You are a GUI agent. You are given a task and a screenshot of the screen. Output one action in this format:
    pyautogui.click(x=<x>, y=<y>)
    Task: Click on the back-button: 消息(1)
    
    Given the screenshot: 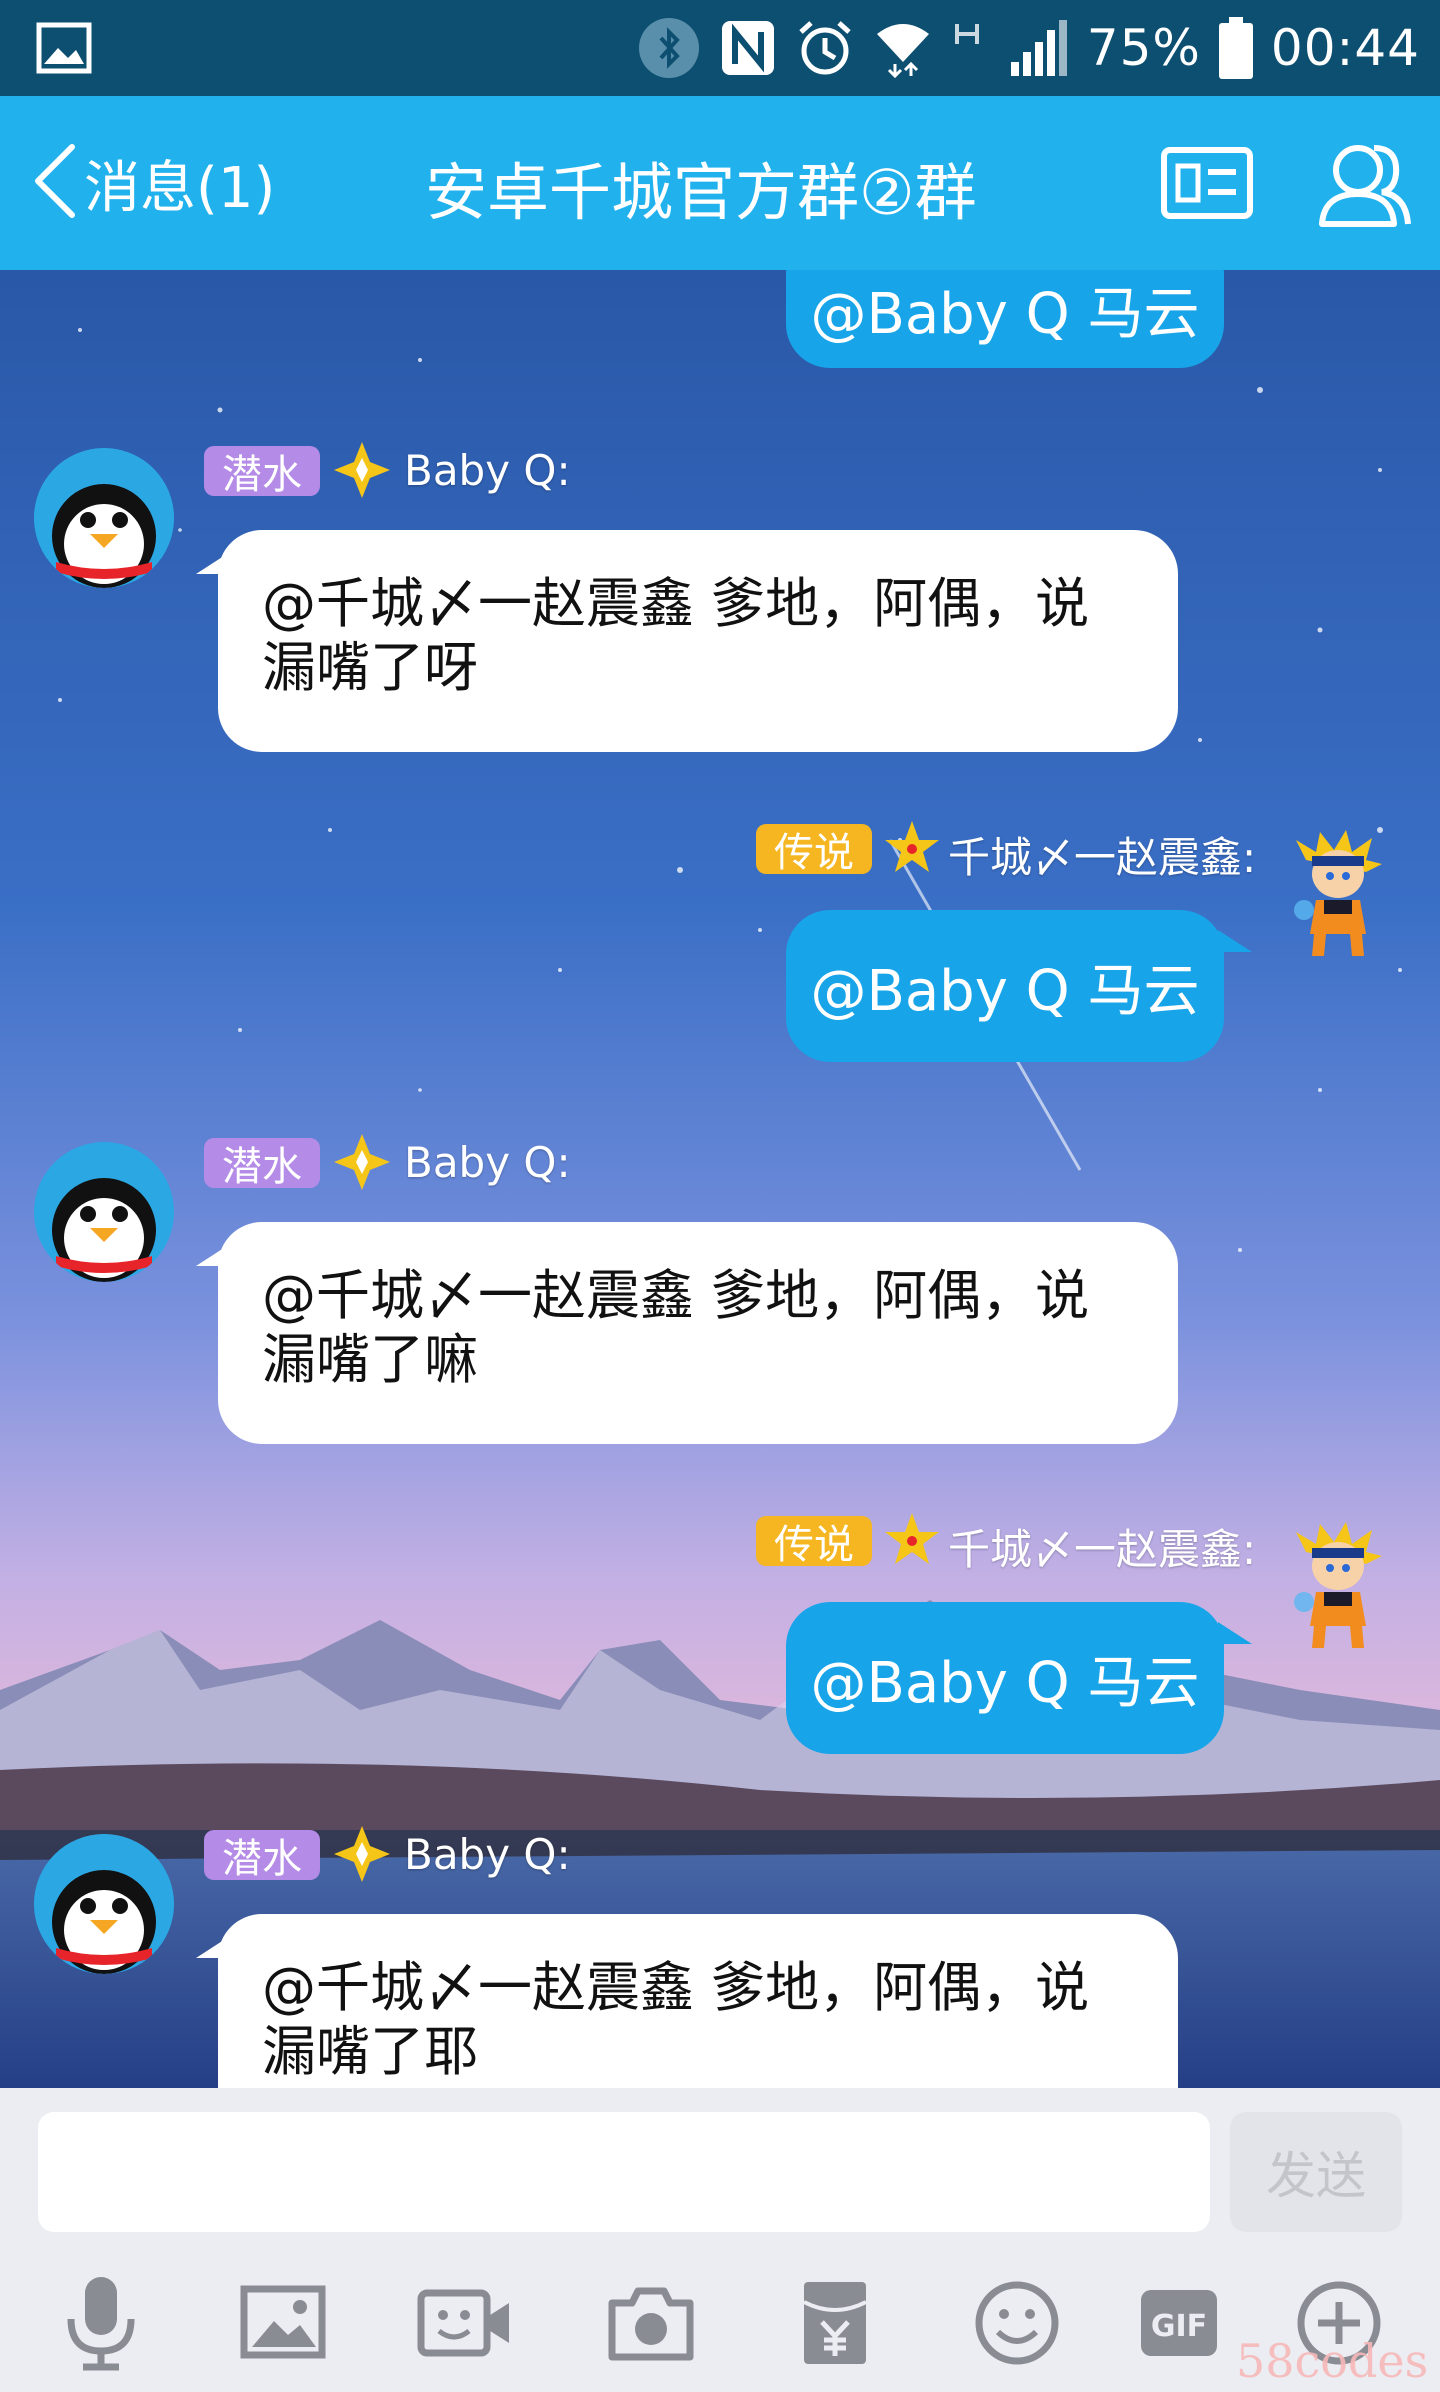 What is the action you would take?
    pyautogui.click(x=152, y=183)
    